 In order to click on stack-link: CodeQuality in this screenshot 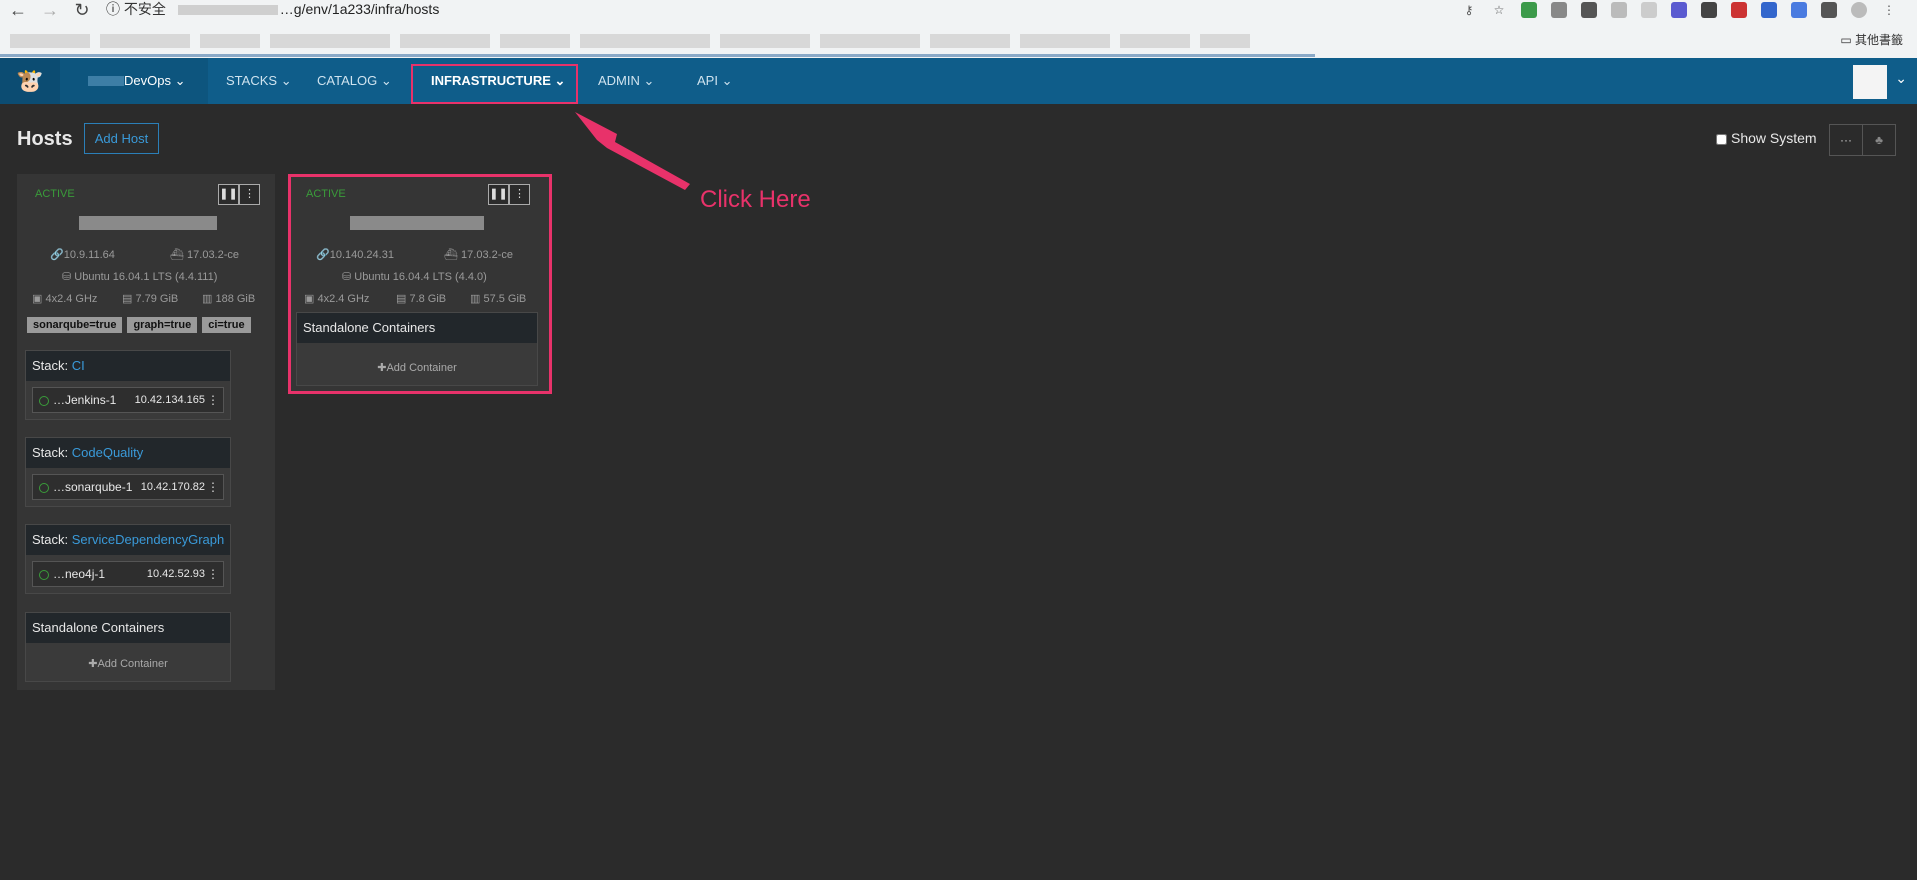, I will do `click(108, 452)`.